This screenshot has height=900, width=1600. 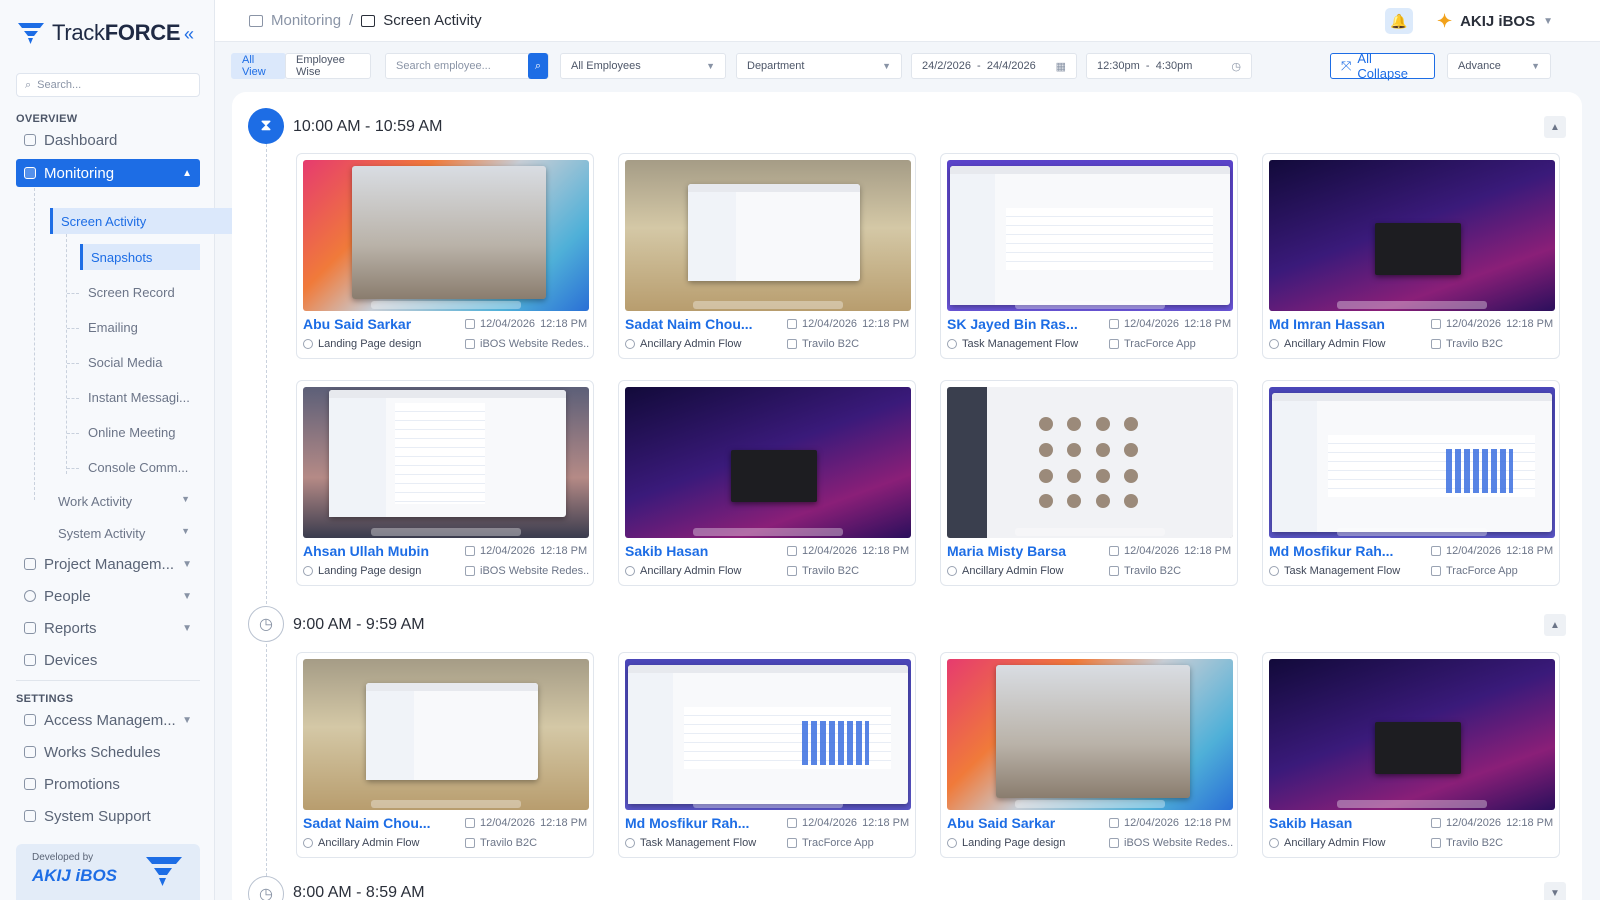 I want to click on sidebar-item-reports: Reports ▼, so click(x=108, y=628).